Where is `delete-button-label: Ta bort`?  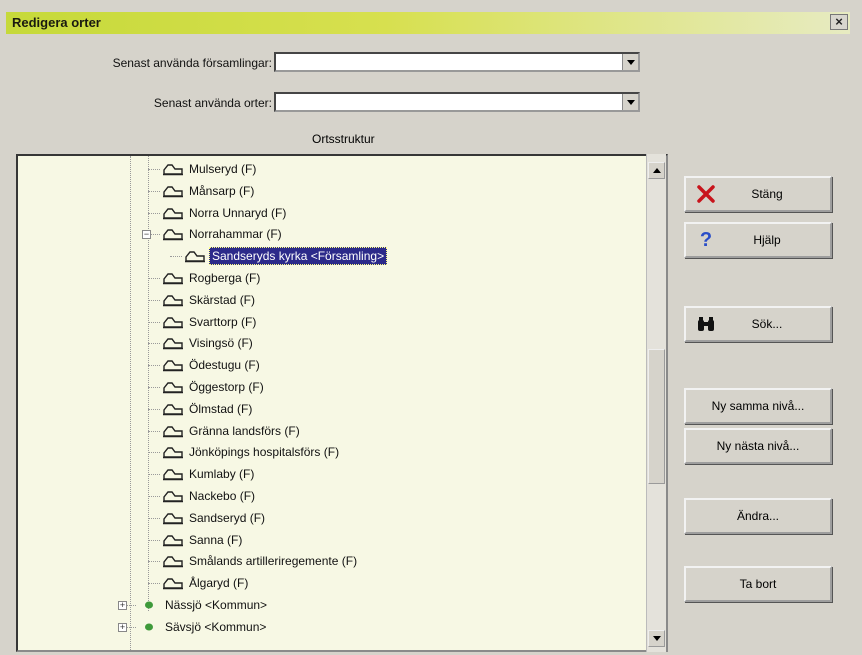
delete-button-label: Ta bort is located at coordinates (758, 584).